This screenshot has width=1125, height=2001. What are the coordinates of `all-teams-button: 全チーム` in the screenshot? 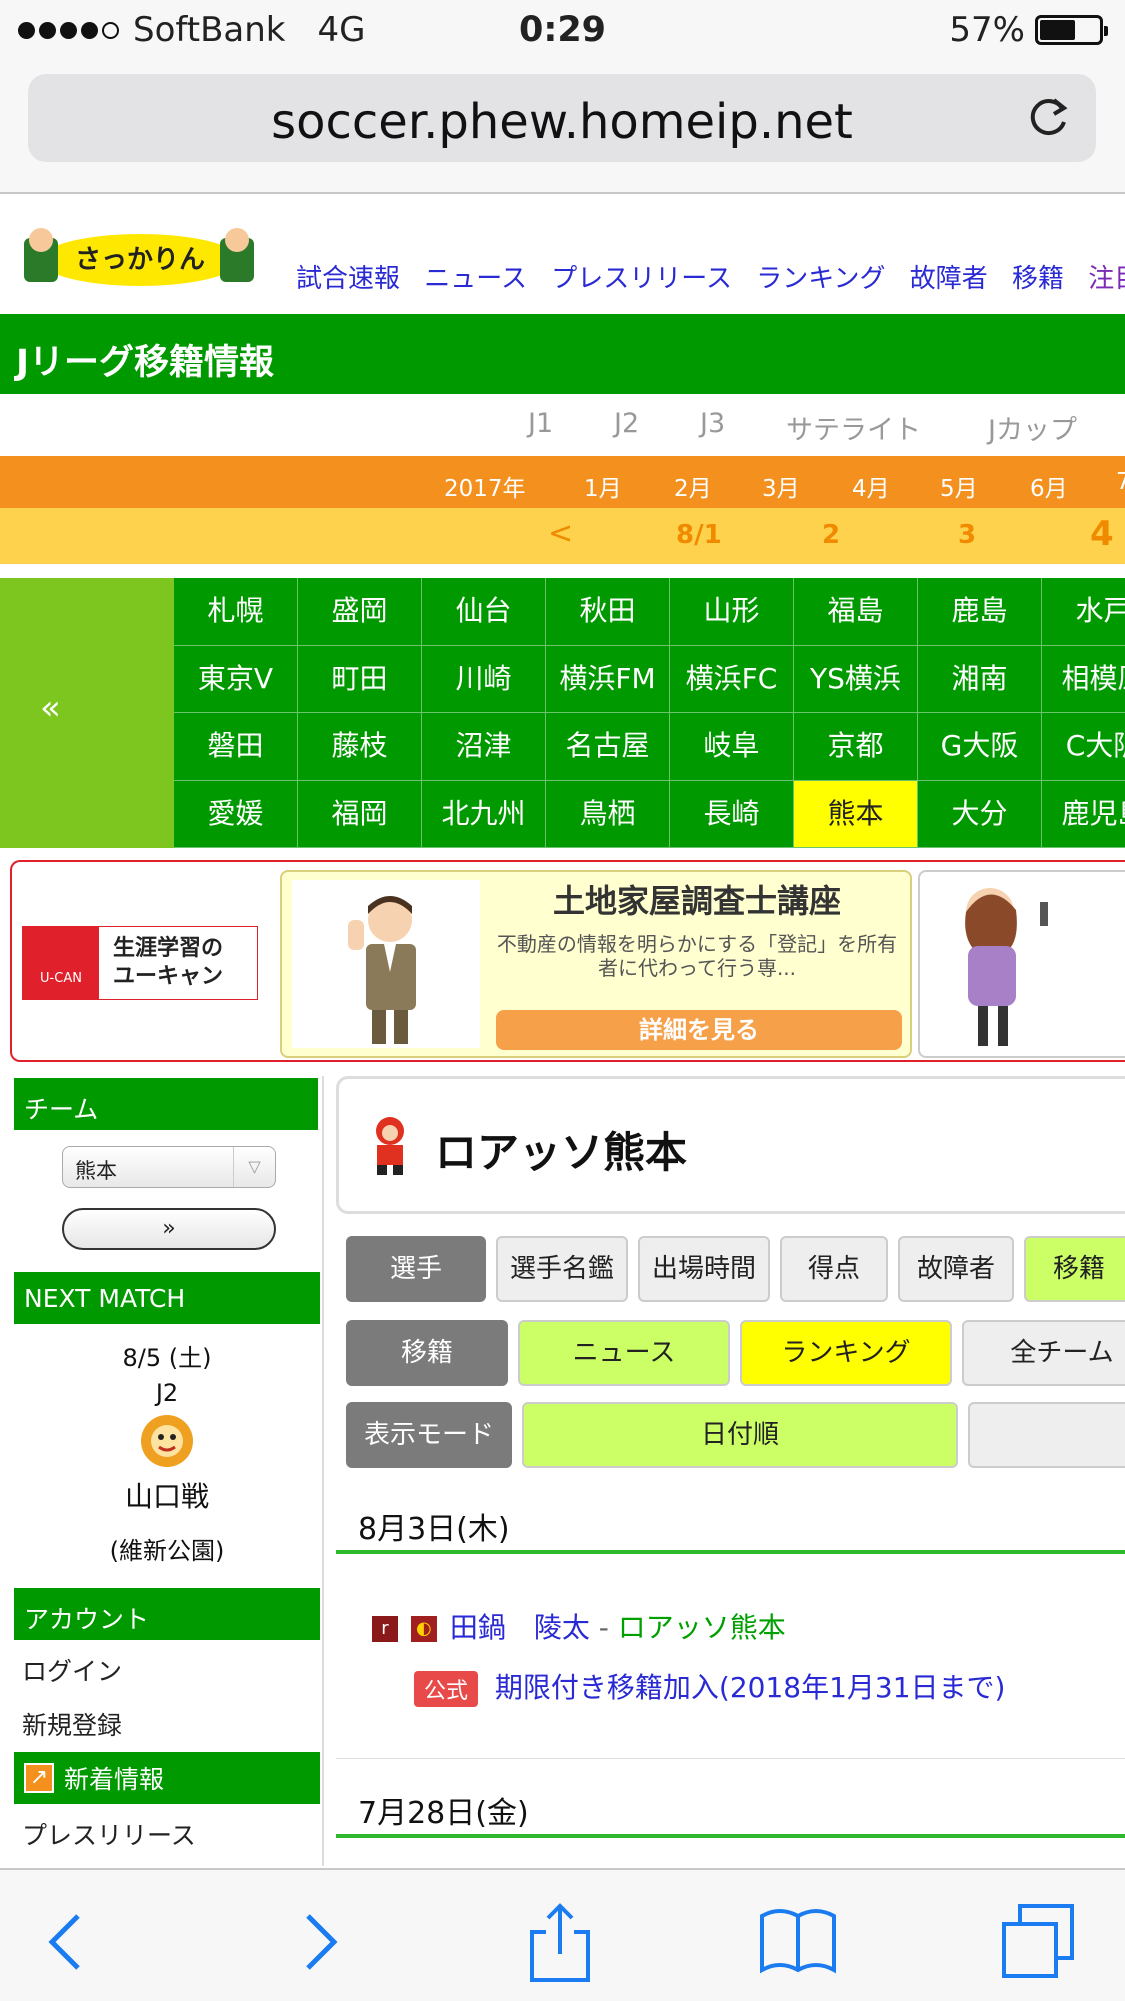 It's located at (1043, 1353).